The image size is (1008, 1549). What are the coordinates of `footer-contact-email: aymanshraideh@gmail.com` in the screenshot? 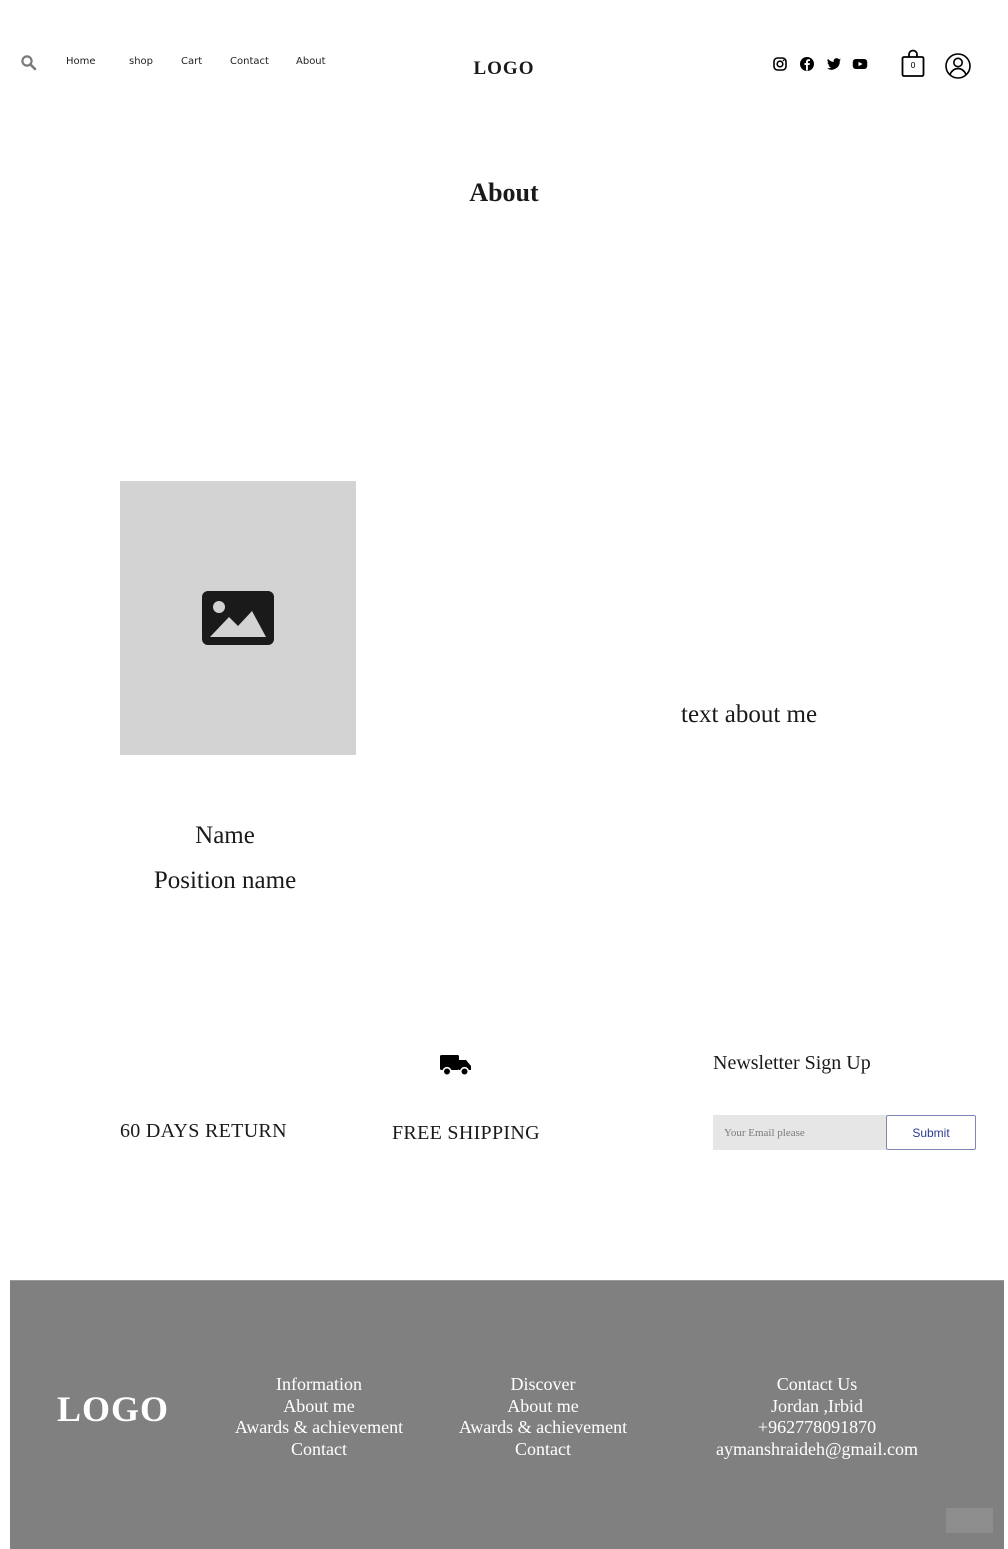 It's located at (817, 1450).